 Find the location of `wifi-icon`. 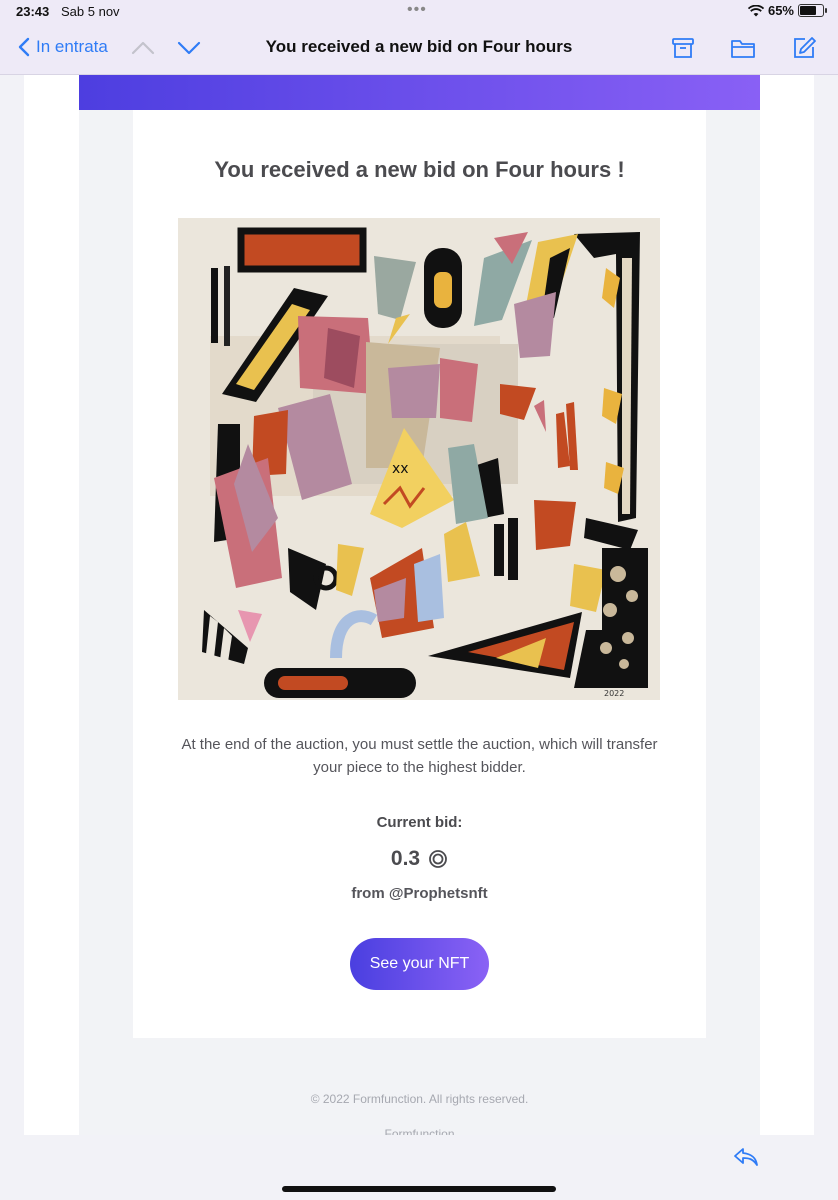

wifi-icon is located at coordinates (755, 10).